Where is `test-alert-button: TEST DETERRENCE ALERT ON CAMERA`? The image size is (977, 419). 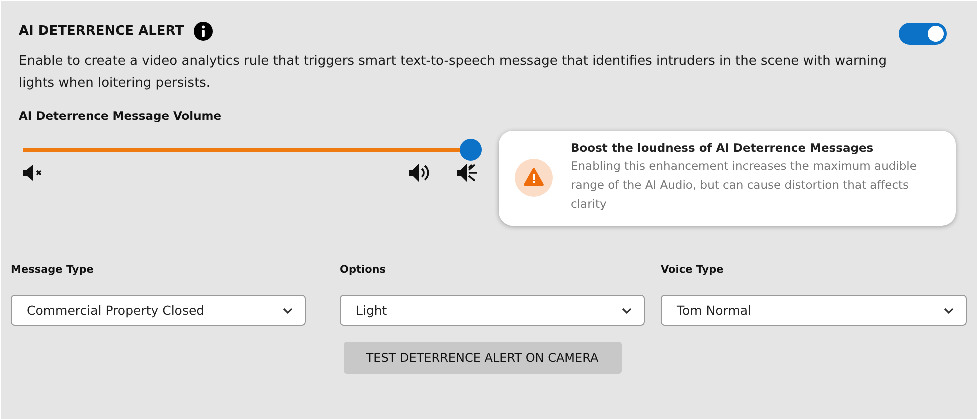
test-alert-button: TEST DETERRENCE ALERT ON CAMERA is located at coordinates (483, 358).